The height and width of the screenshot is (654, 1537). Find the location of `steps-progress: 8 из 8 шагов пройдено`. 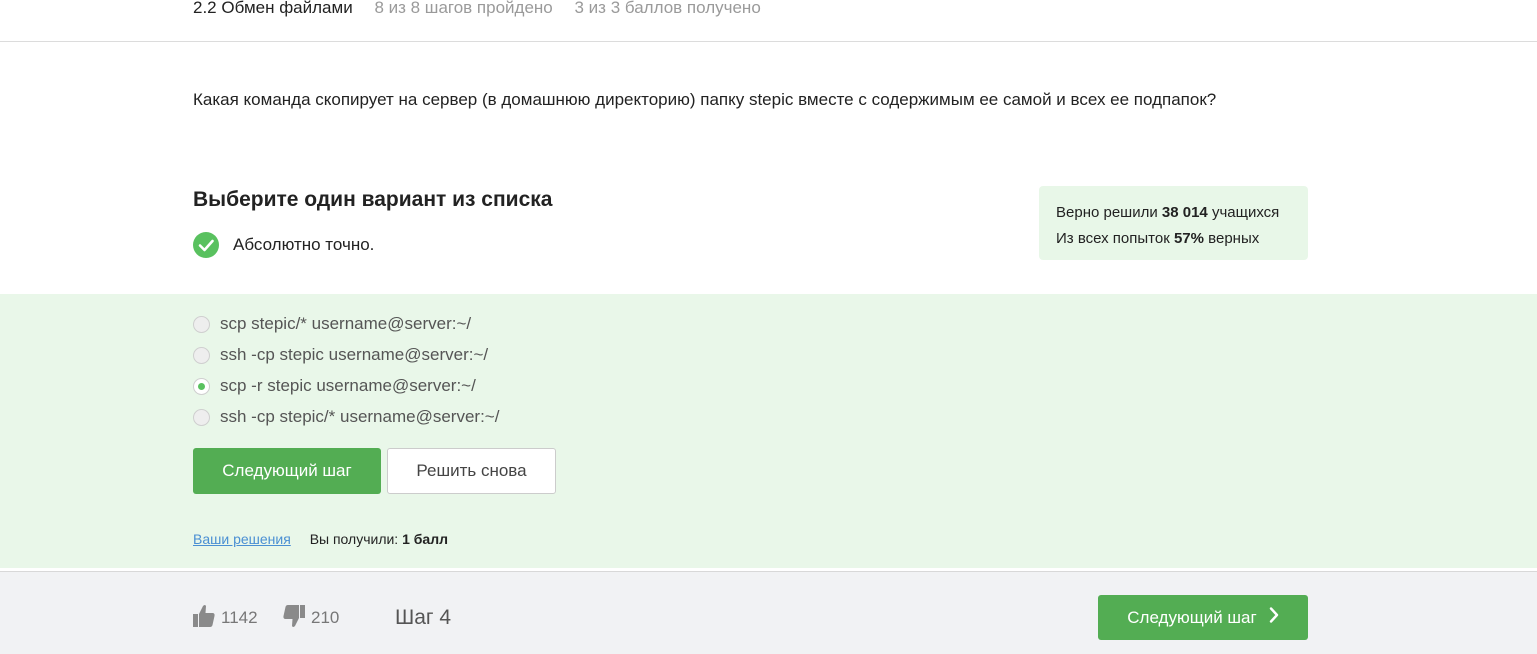

steps-progress: 8 из 8 шагов пройдено is located at coordinates (463, 8).